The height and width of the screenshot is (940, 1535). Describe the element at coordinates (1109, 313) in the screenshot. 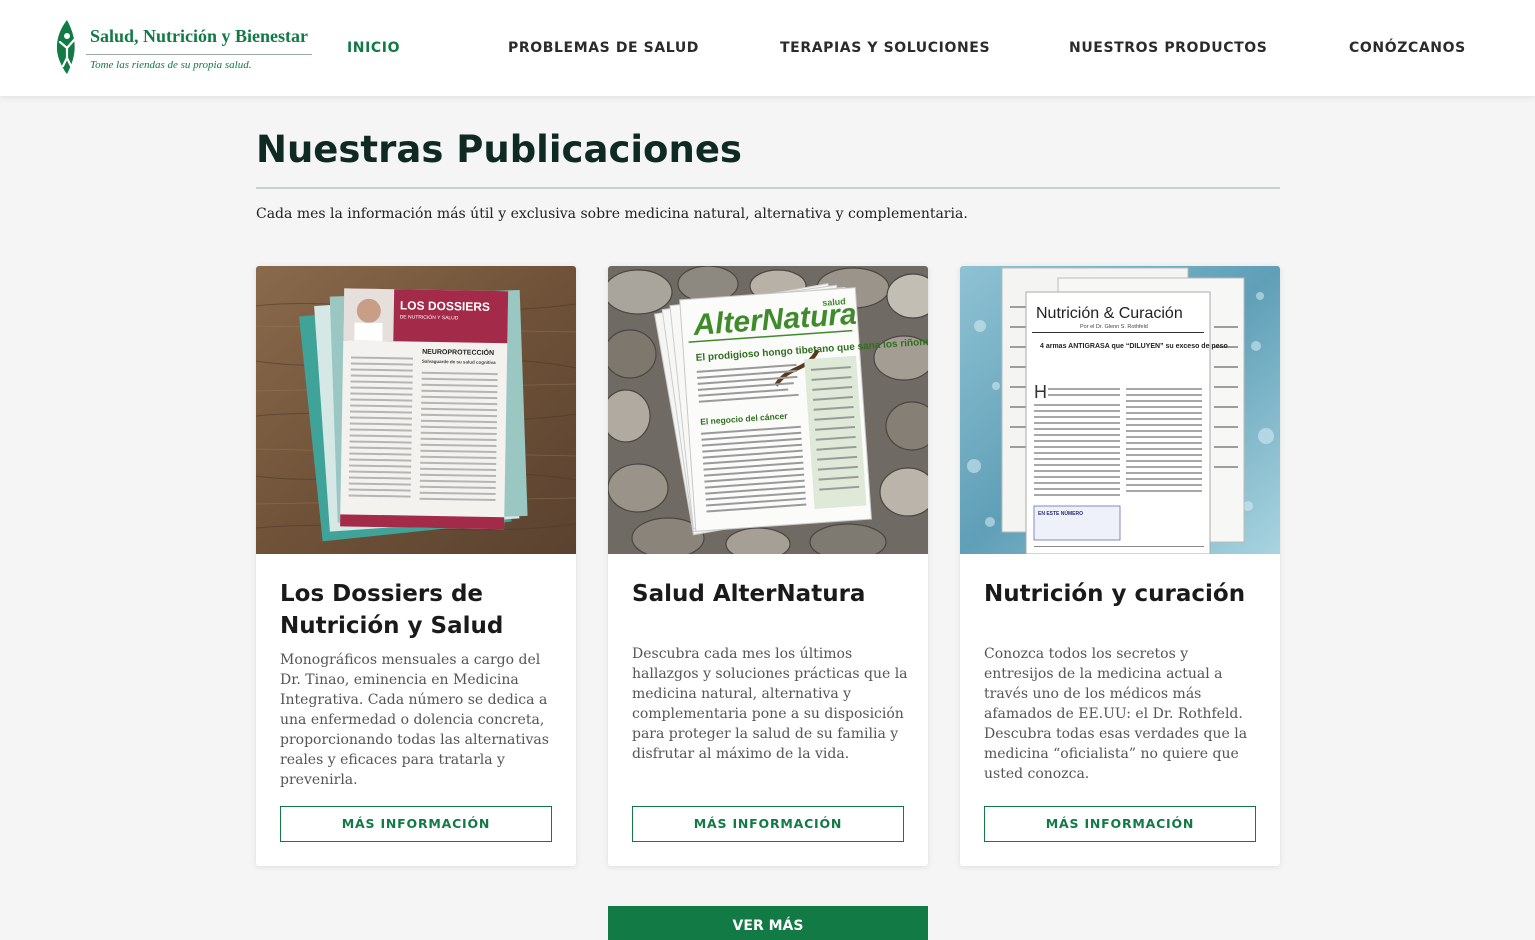

I see `nc-masthead: Nutrición & Curación` at that location.